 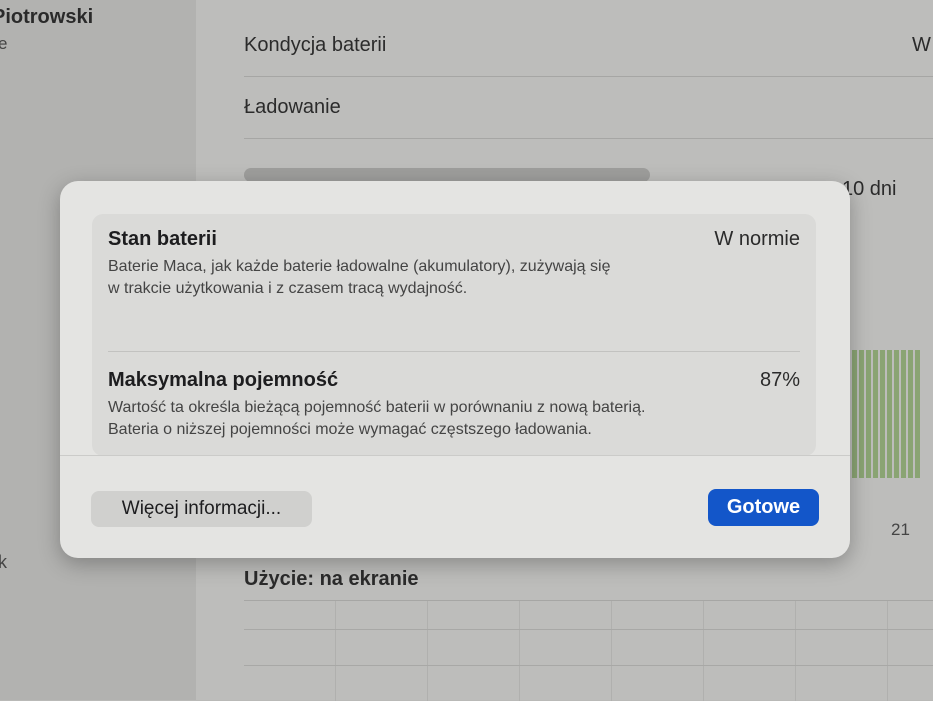 I want to click on usage-section-title: Użycie: na ekranie, so click(x=331, y=579).